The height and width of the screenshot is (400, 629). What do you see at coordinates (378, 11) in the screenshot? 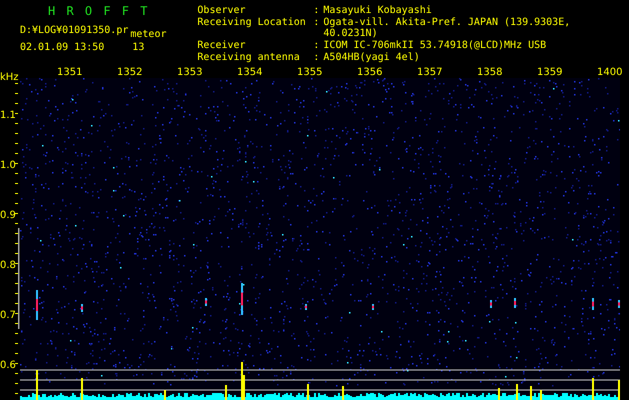
I see `info-value: Masayuki Kobayashi` at bounding box center [378, 11].